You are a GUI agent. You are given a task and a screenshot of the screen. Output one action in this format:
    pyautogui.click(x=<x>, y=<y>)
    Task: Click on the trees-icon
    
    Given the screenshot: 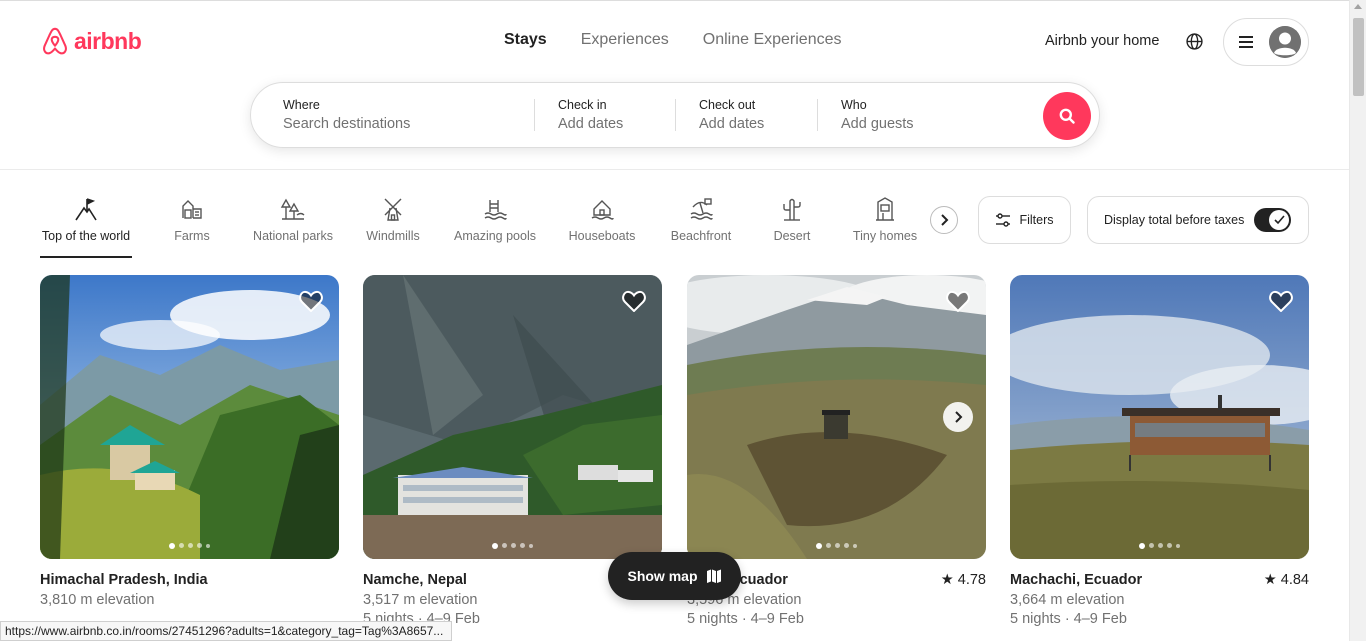 What is the action you would take?
    pyautogui.click(x=293, y=209)
    